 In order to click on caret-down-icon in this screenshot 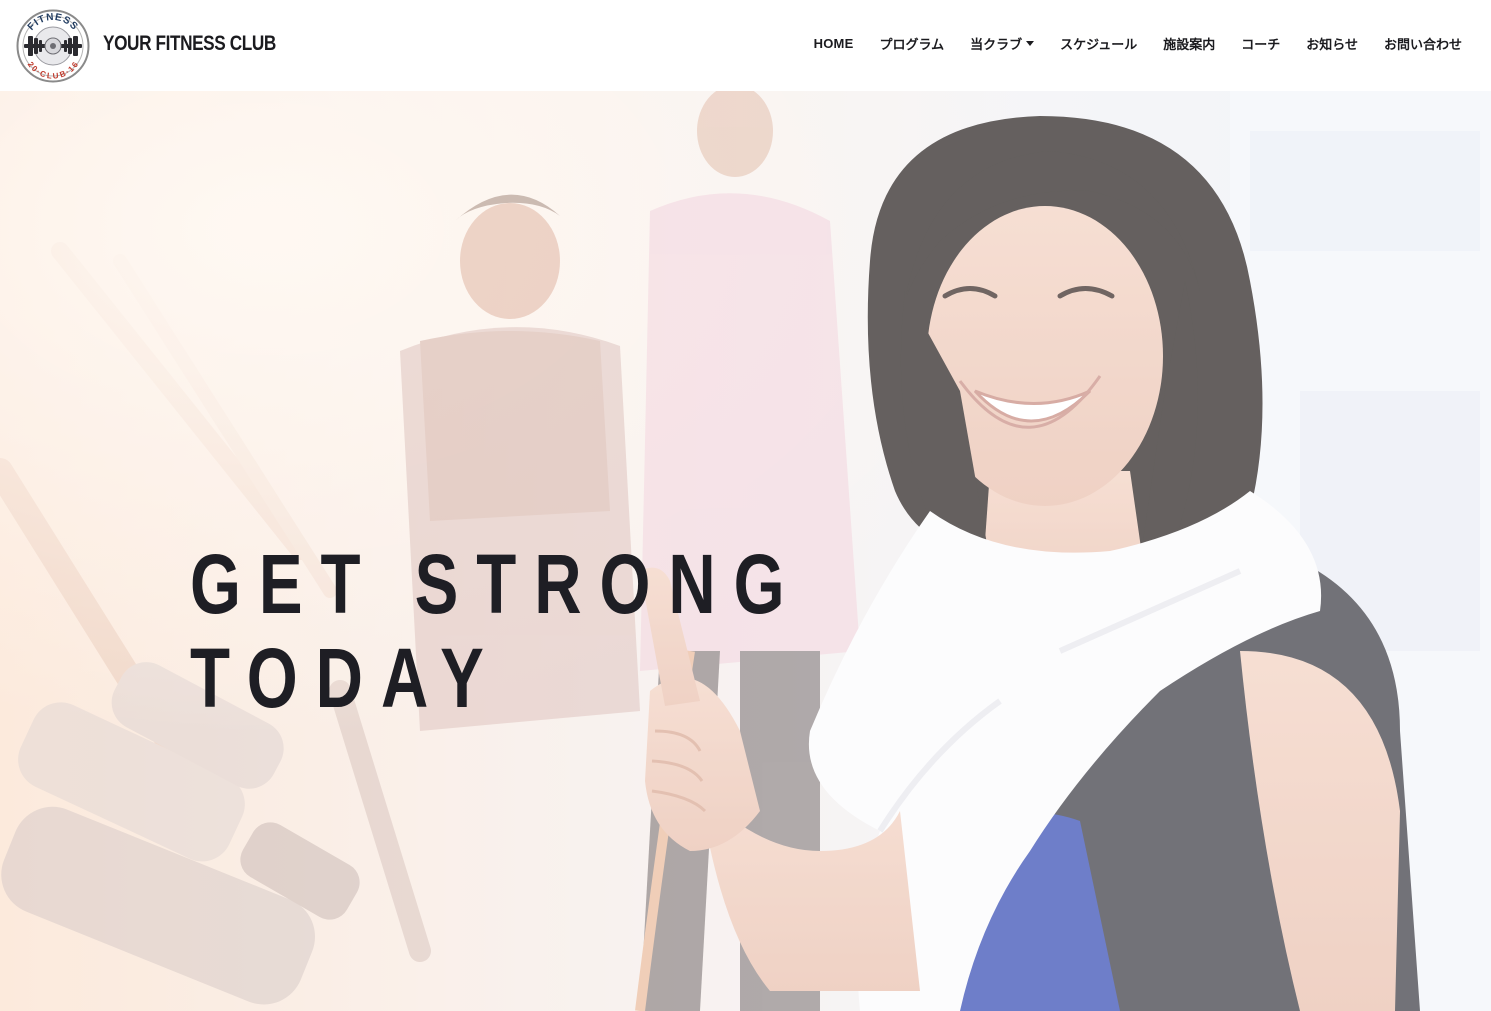, I will do `click(1030, 43)`.